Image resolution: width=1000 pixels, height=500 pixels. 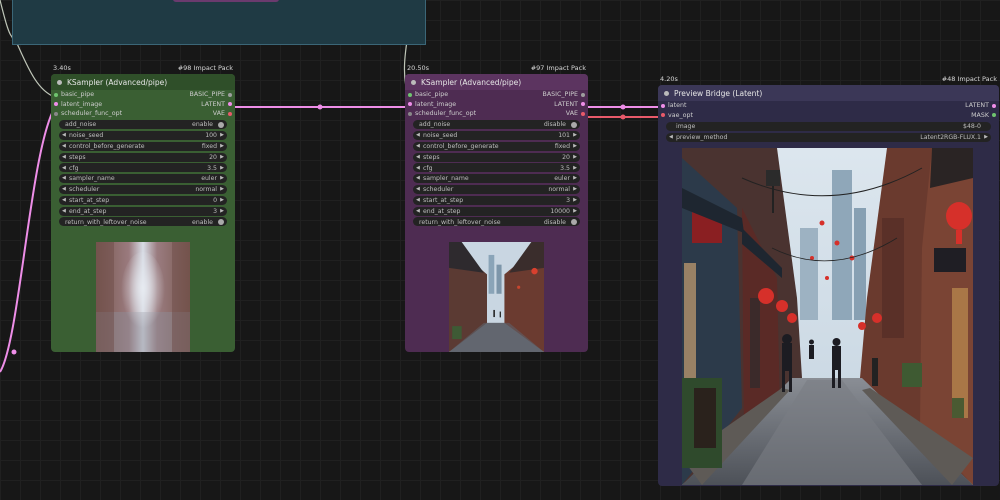 What do you see at coordinates (226, 1) in the screenshot?
I see `group-title-bar` at bounding box center [226, 1].